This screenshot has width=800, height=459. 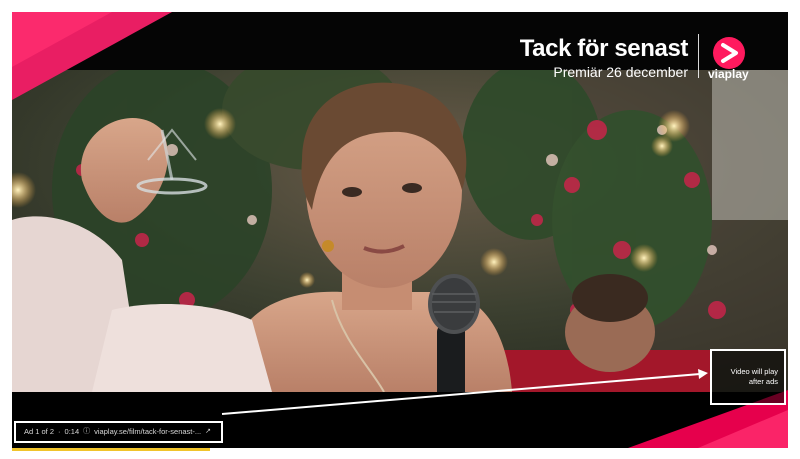 What do you see at coordinates (92, 56) in the screenshot?
I see `brand-corner-top-left` at bounding box center [92, 56].